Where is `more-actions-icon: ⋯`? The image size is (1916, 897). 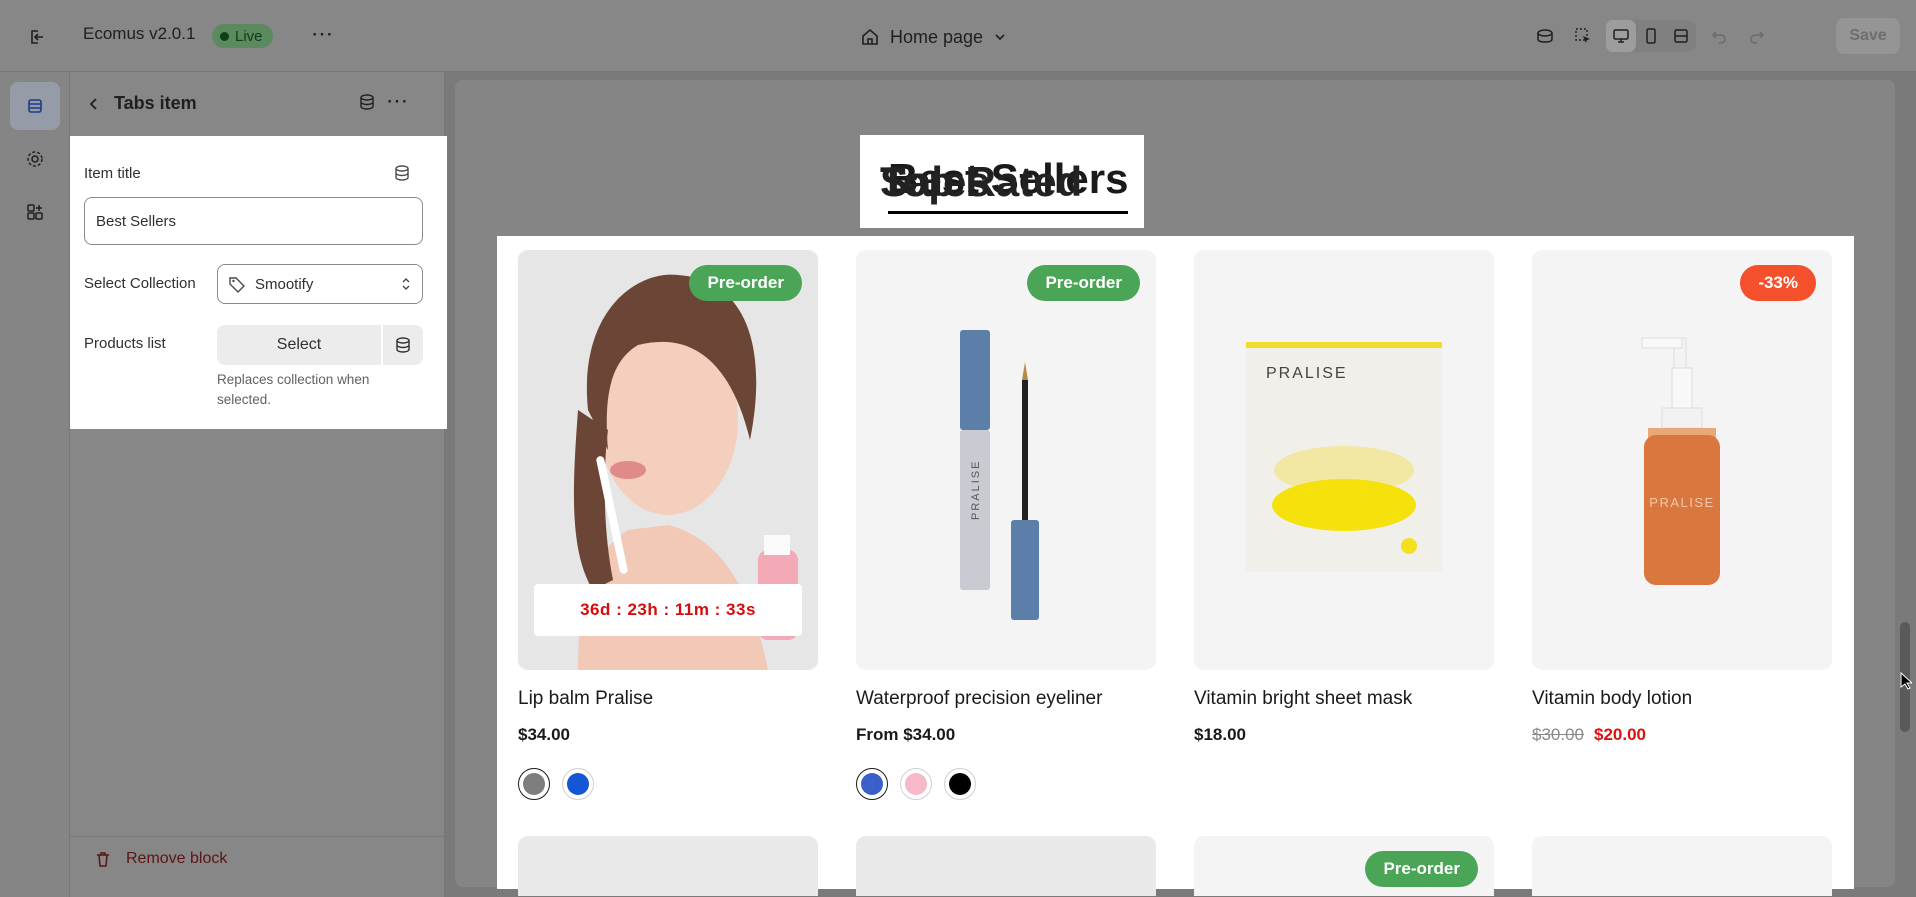
more-actions-icon: ⋯ is located at coordinates (322, 35).